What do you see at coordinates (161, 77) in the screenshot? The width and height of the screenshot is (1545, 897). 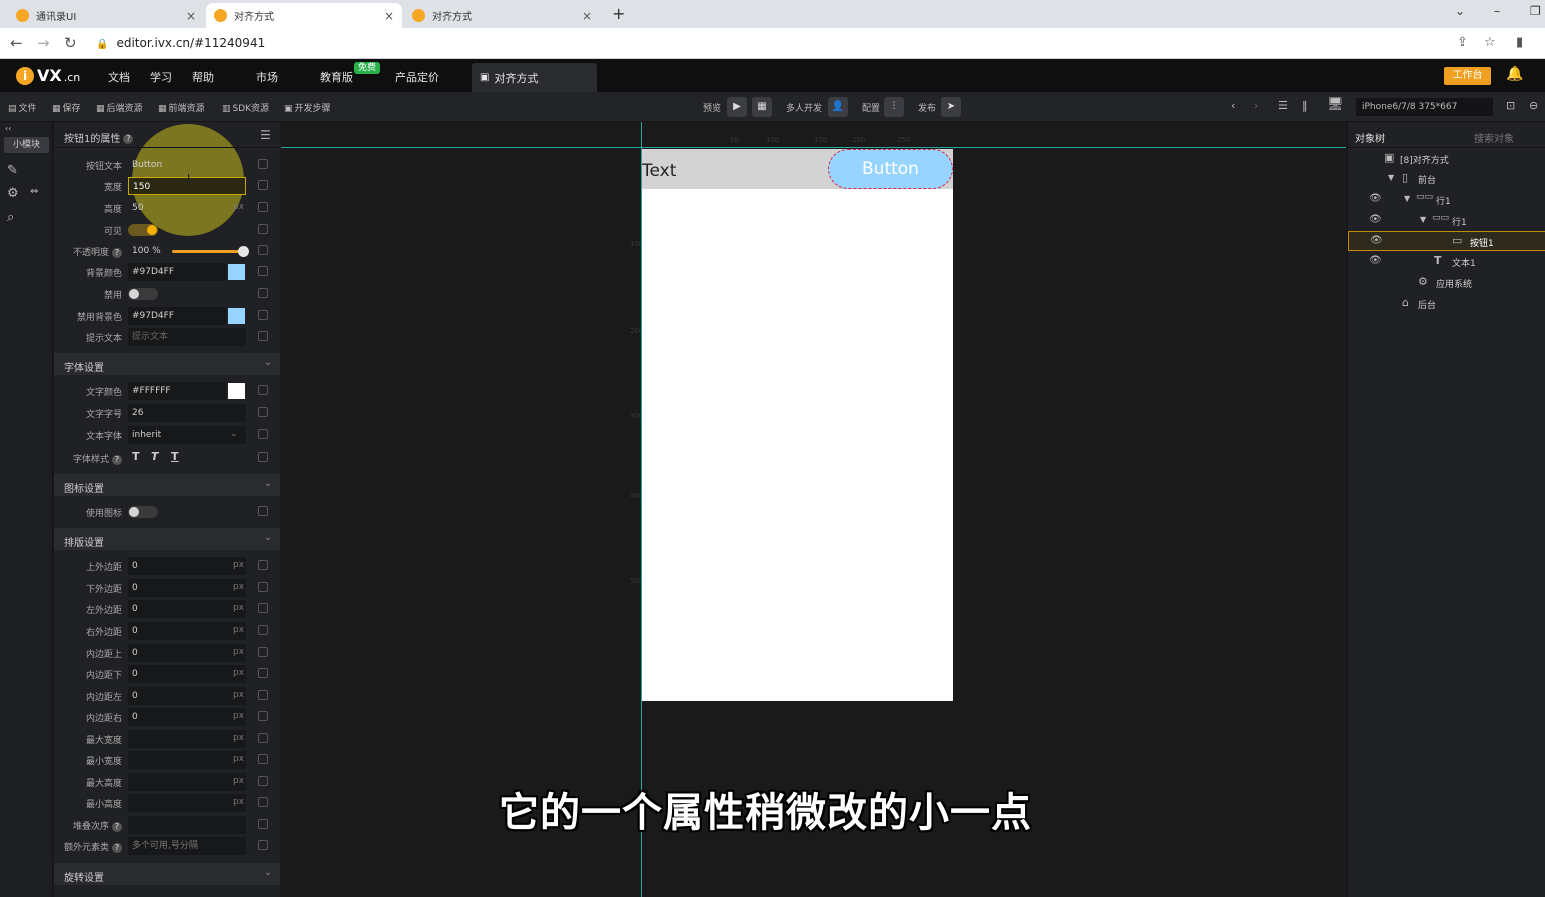 I see `menu-learn: 学习` at bounding box center [161, 77].